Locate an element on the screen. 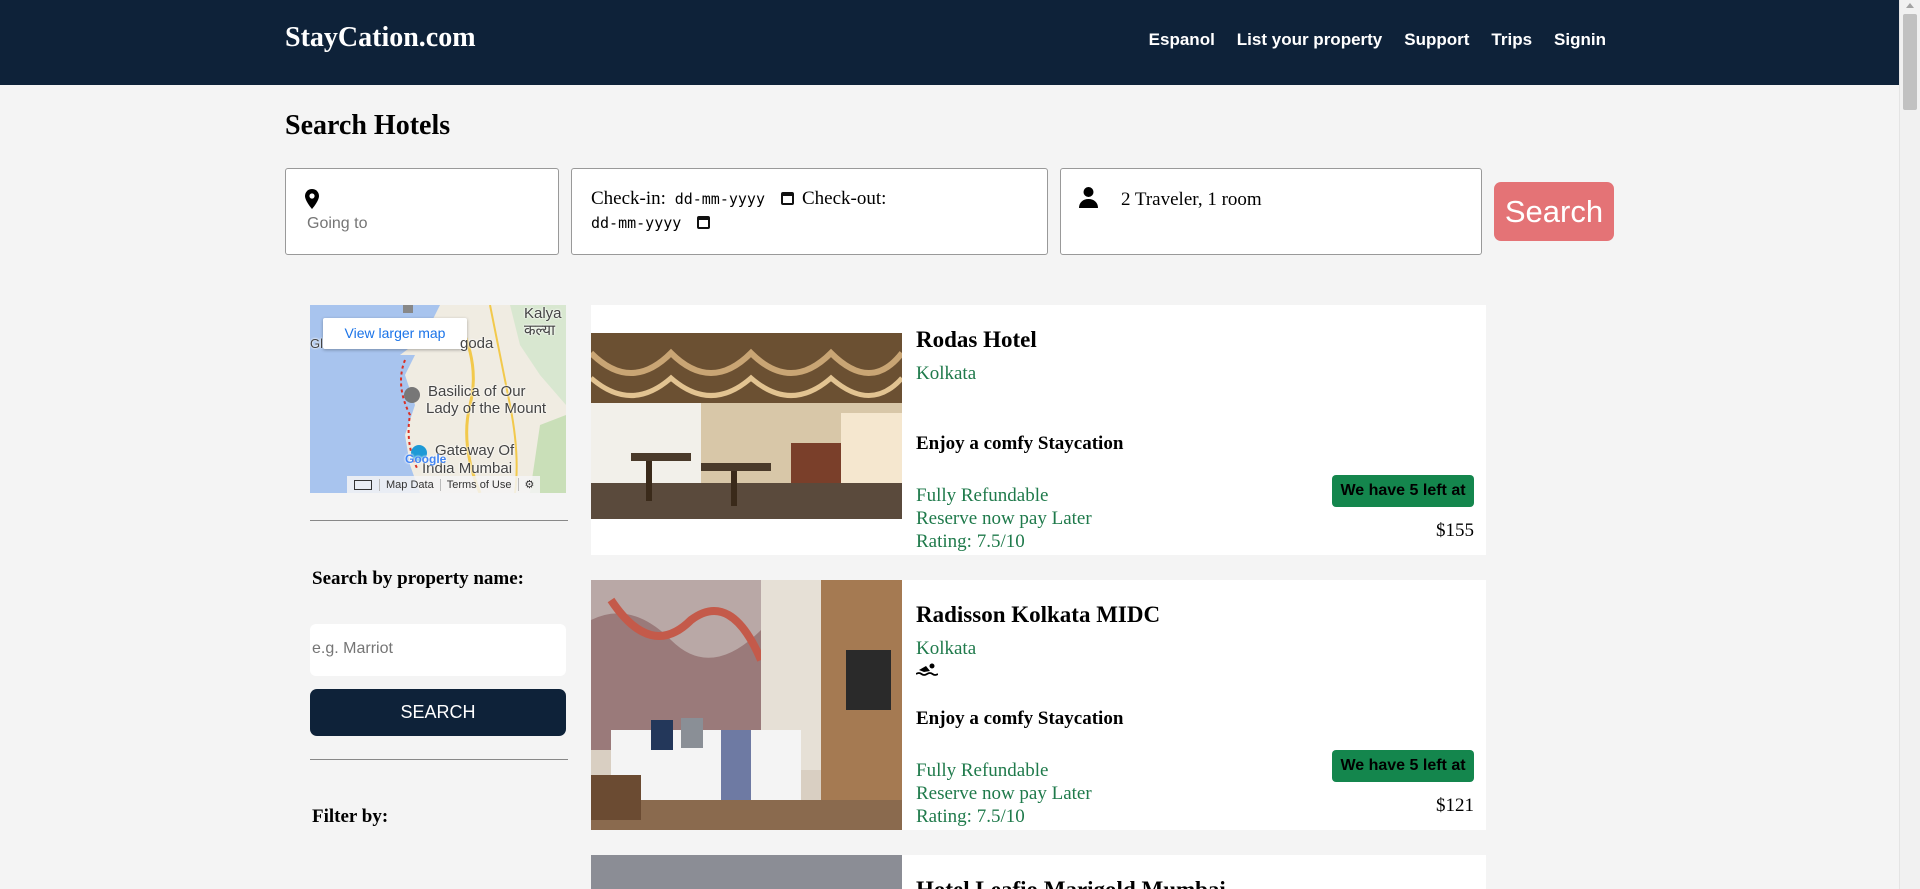  hotel-name: Rodas Hotel is located at coordinates (976, 340).